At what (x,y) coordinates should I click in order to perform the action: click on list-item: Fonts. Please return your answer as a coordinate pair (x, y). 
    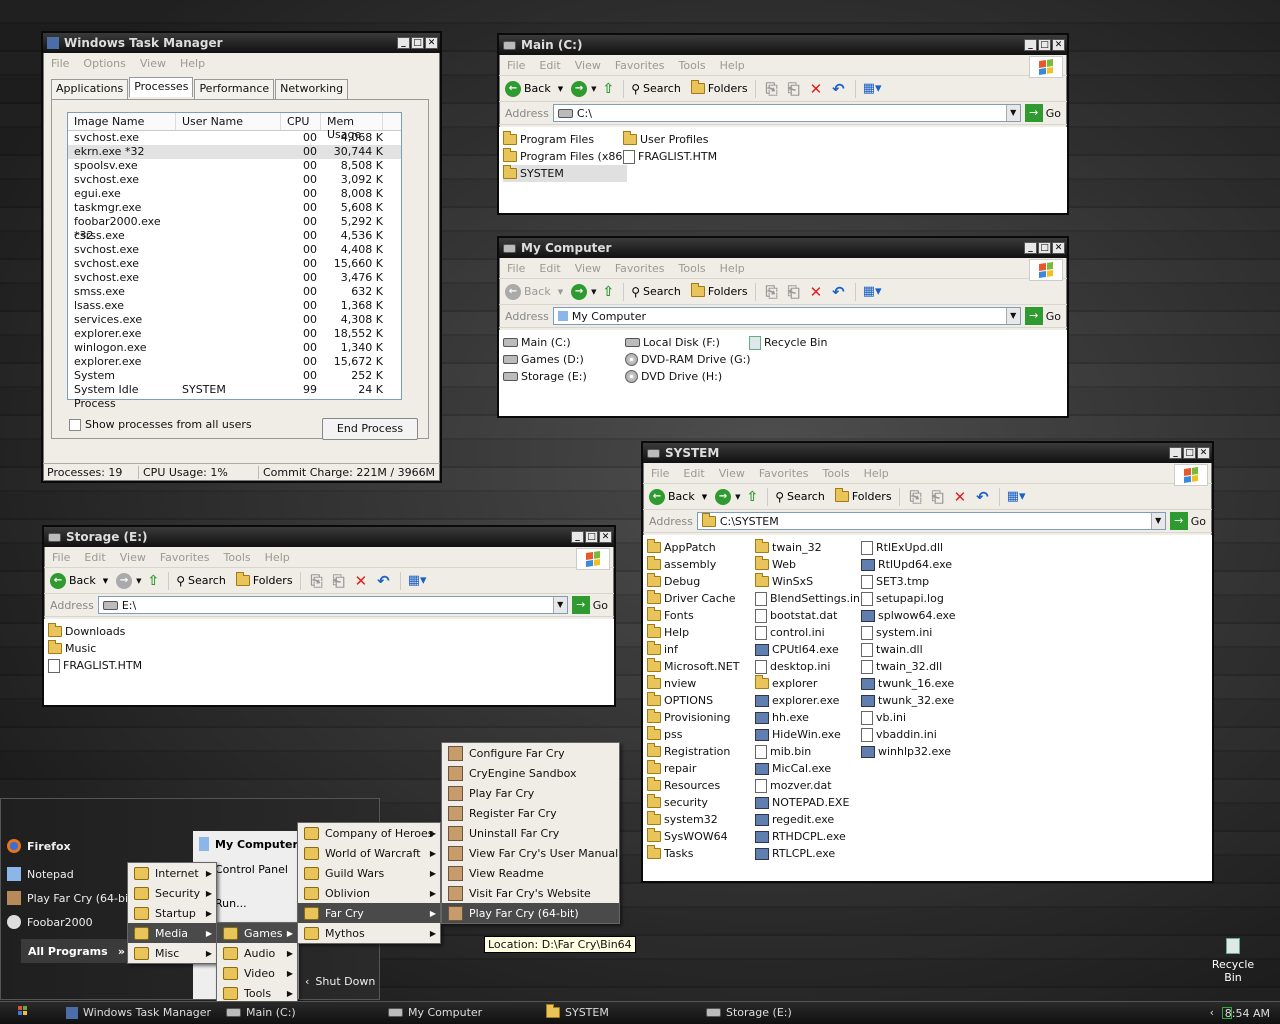
    Looking at the image, I should click on (693, 615).